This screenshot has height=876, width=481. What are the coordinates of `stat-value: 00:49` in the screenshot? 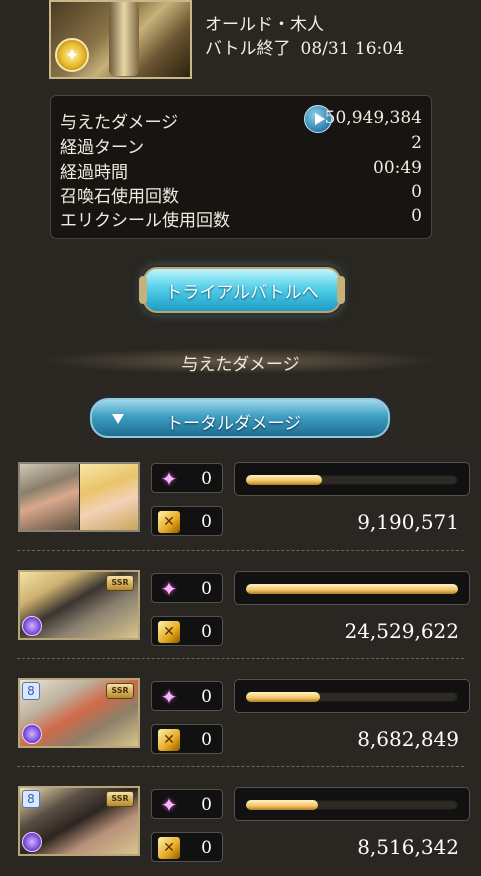 It's located at (397, 168).